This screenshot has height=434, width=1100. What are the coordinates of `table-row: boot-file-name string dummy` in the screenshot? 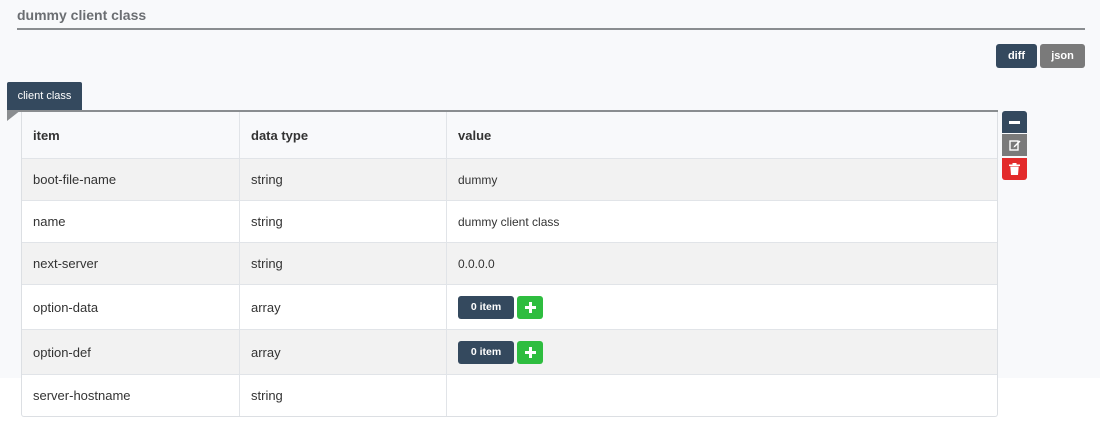 It's located at (509, 179).